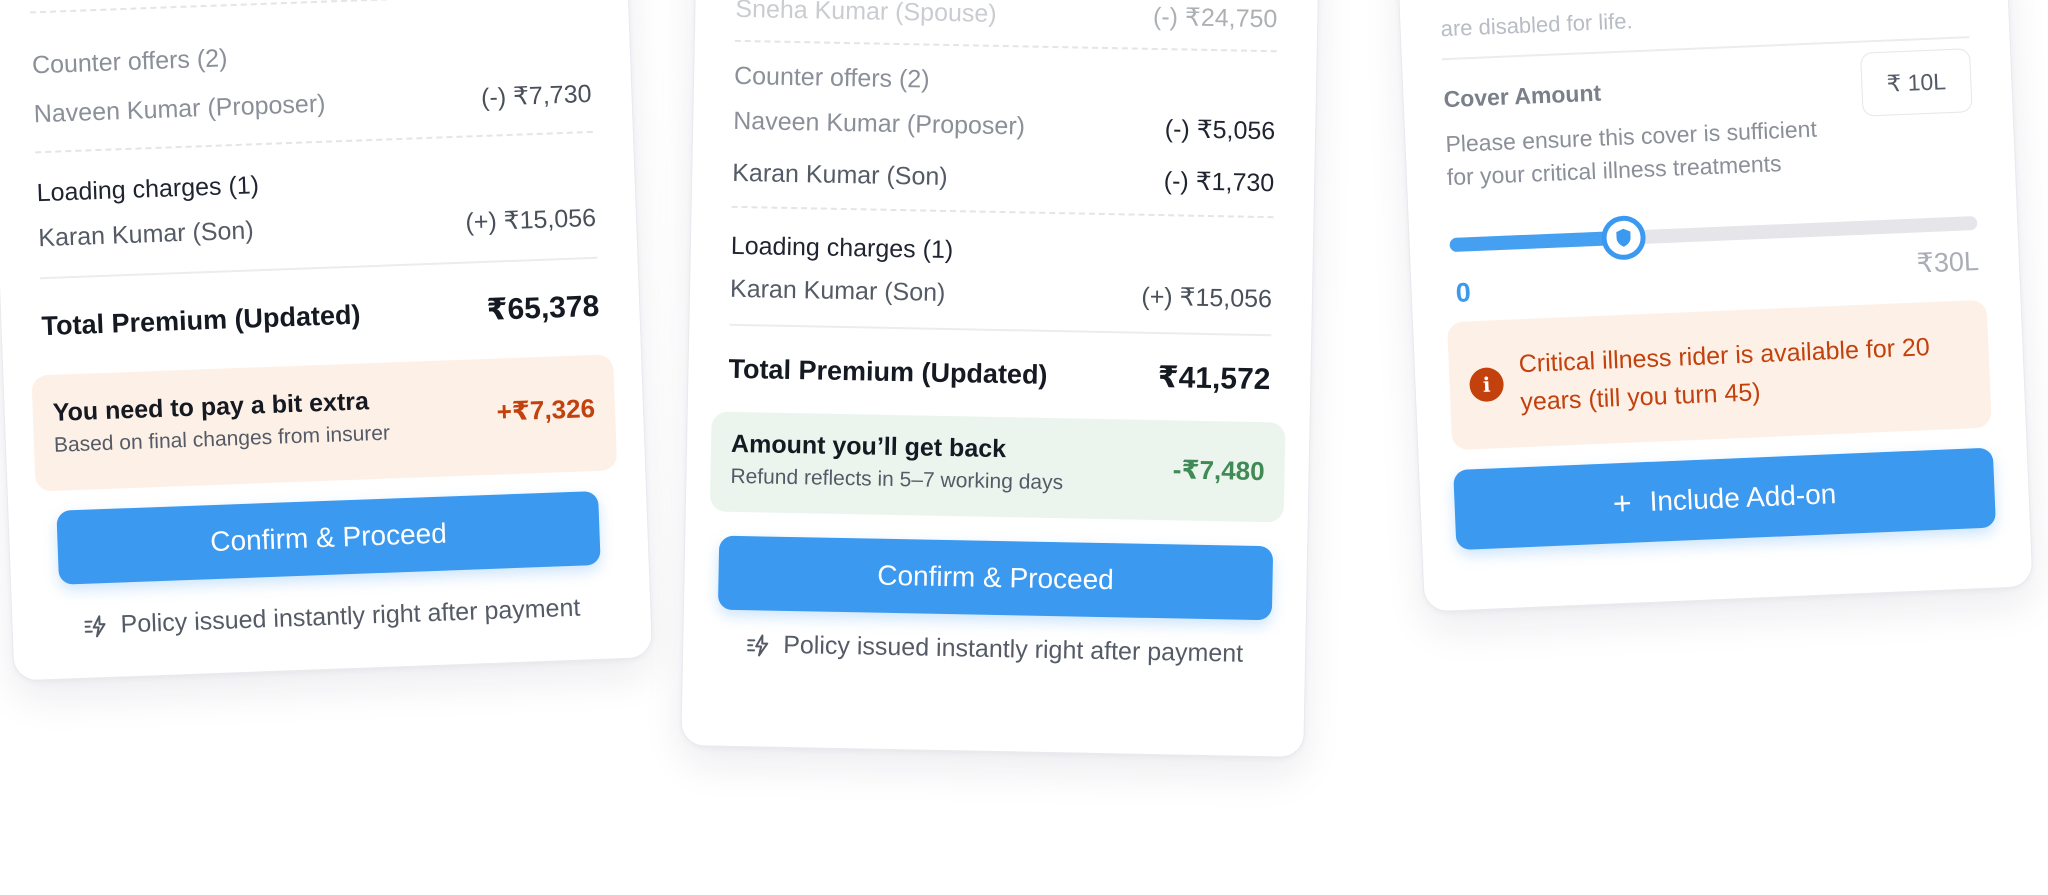  I want to click on cover-amount-label: Cover Amount, so click(1522, 96).